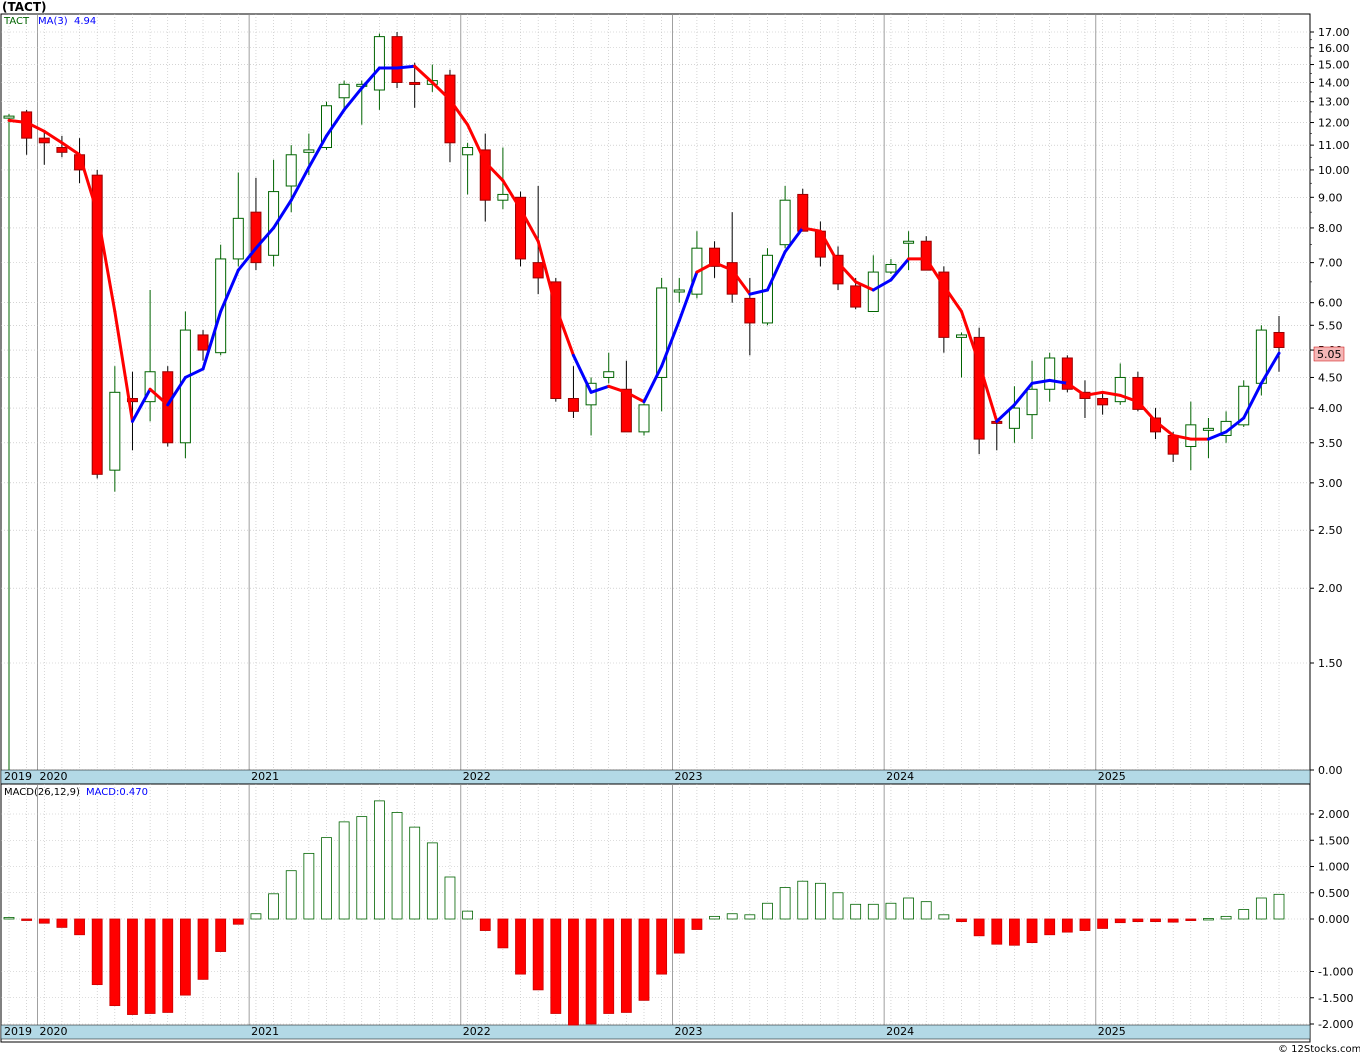  What do you see at coordinates (1334, 170) in the screenshot?
I see `y-tick-label: 10.00` at bounding box center [1334, 170].